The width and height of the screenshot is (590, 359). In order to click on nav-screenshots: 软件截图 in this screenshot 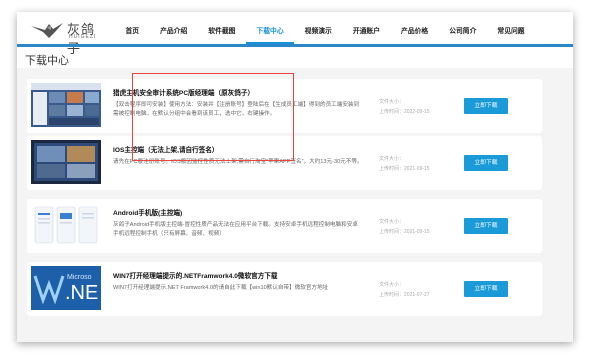, I will do `click(222, 28)`.